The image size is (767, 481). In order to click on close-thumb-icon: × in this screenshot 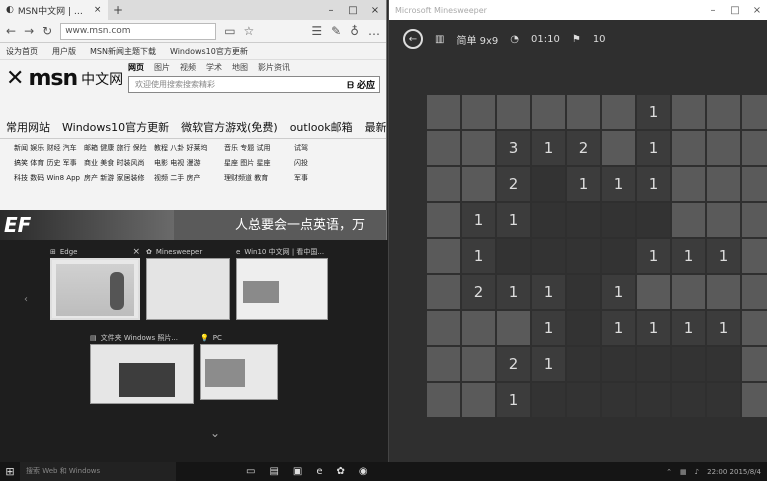, I will do `click(136, 252)`.